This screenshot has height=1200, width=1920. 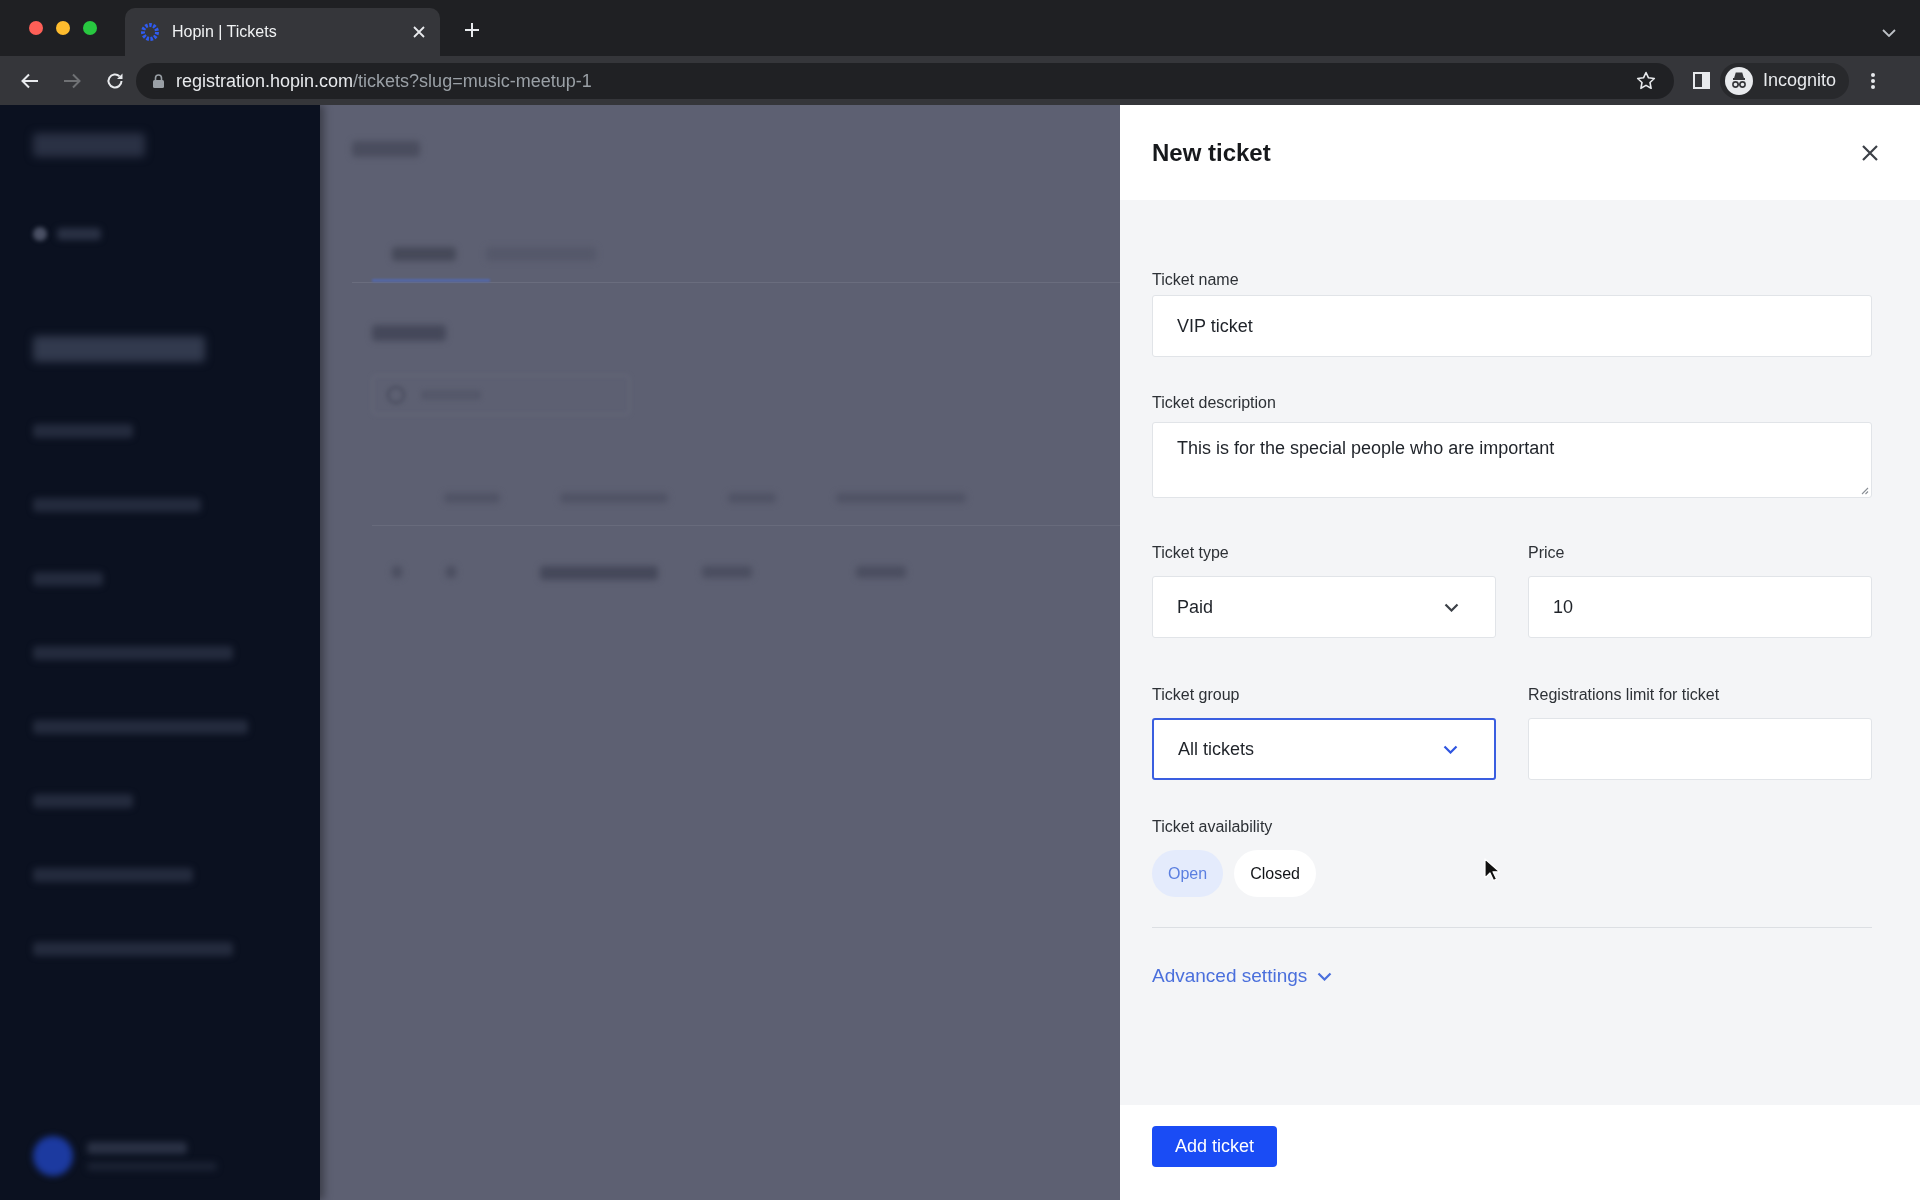 I want to click on field-label: Ticket description, so click(x=1214, y=403).